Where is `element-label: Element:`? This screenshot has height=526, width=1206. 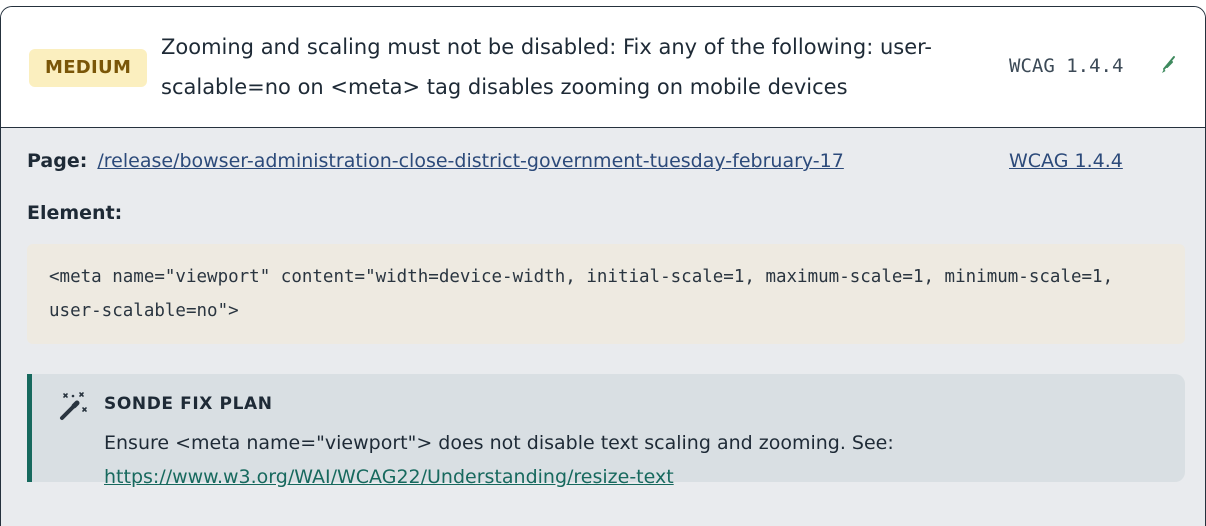 element-label: Element: is located at coordinates (75, 213).